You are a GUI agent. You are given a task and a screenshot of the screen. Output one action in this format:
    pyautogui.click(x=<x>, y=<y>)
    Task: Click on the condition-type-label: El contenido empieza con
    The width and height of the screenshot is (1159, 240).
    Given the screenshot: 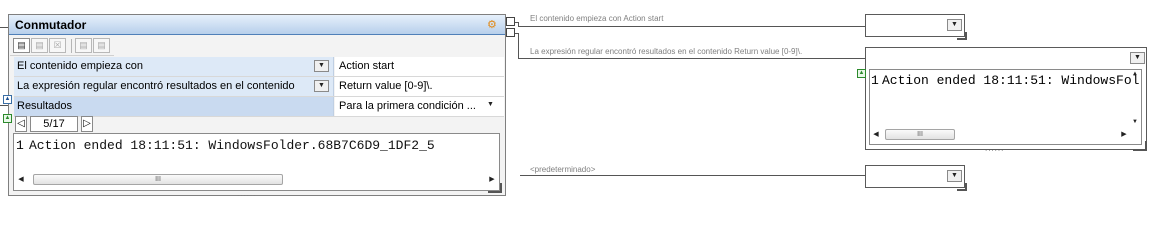 What is the action you would take?
    pyautogui.click(x=80, y=66)
    